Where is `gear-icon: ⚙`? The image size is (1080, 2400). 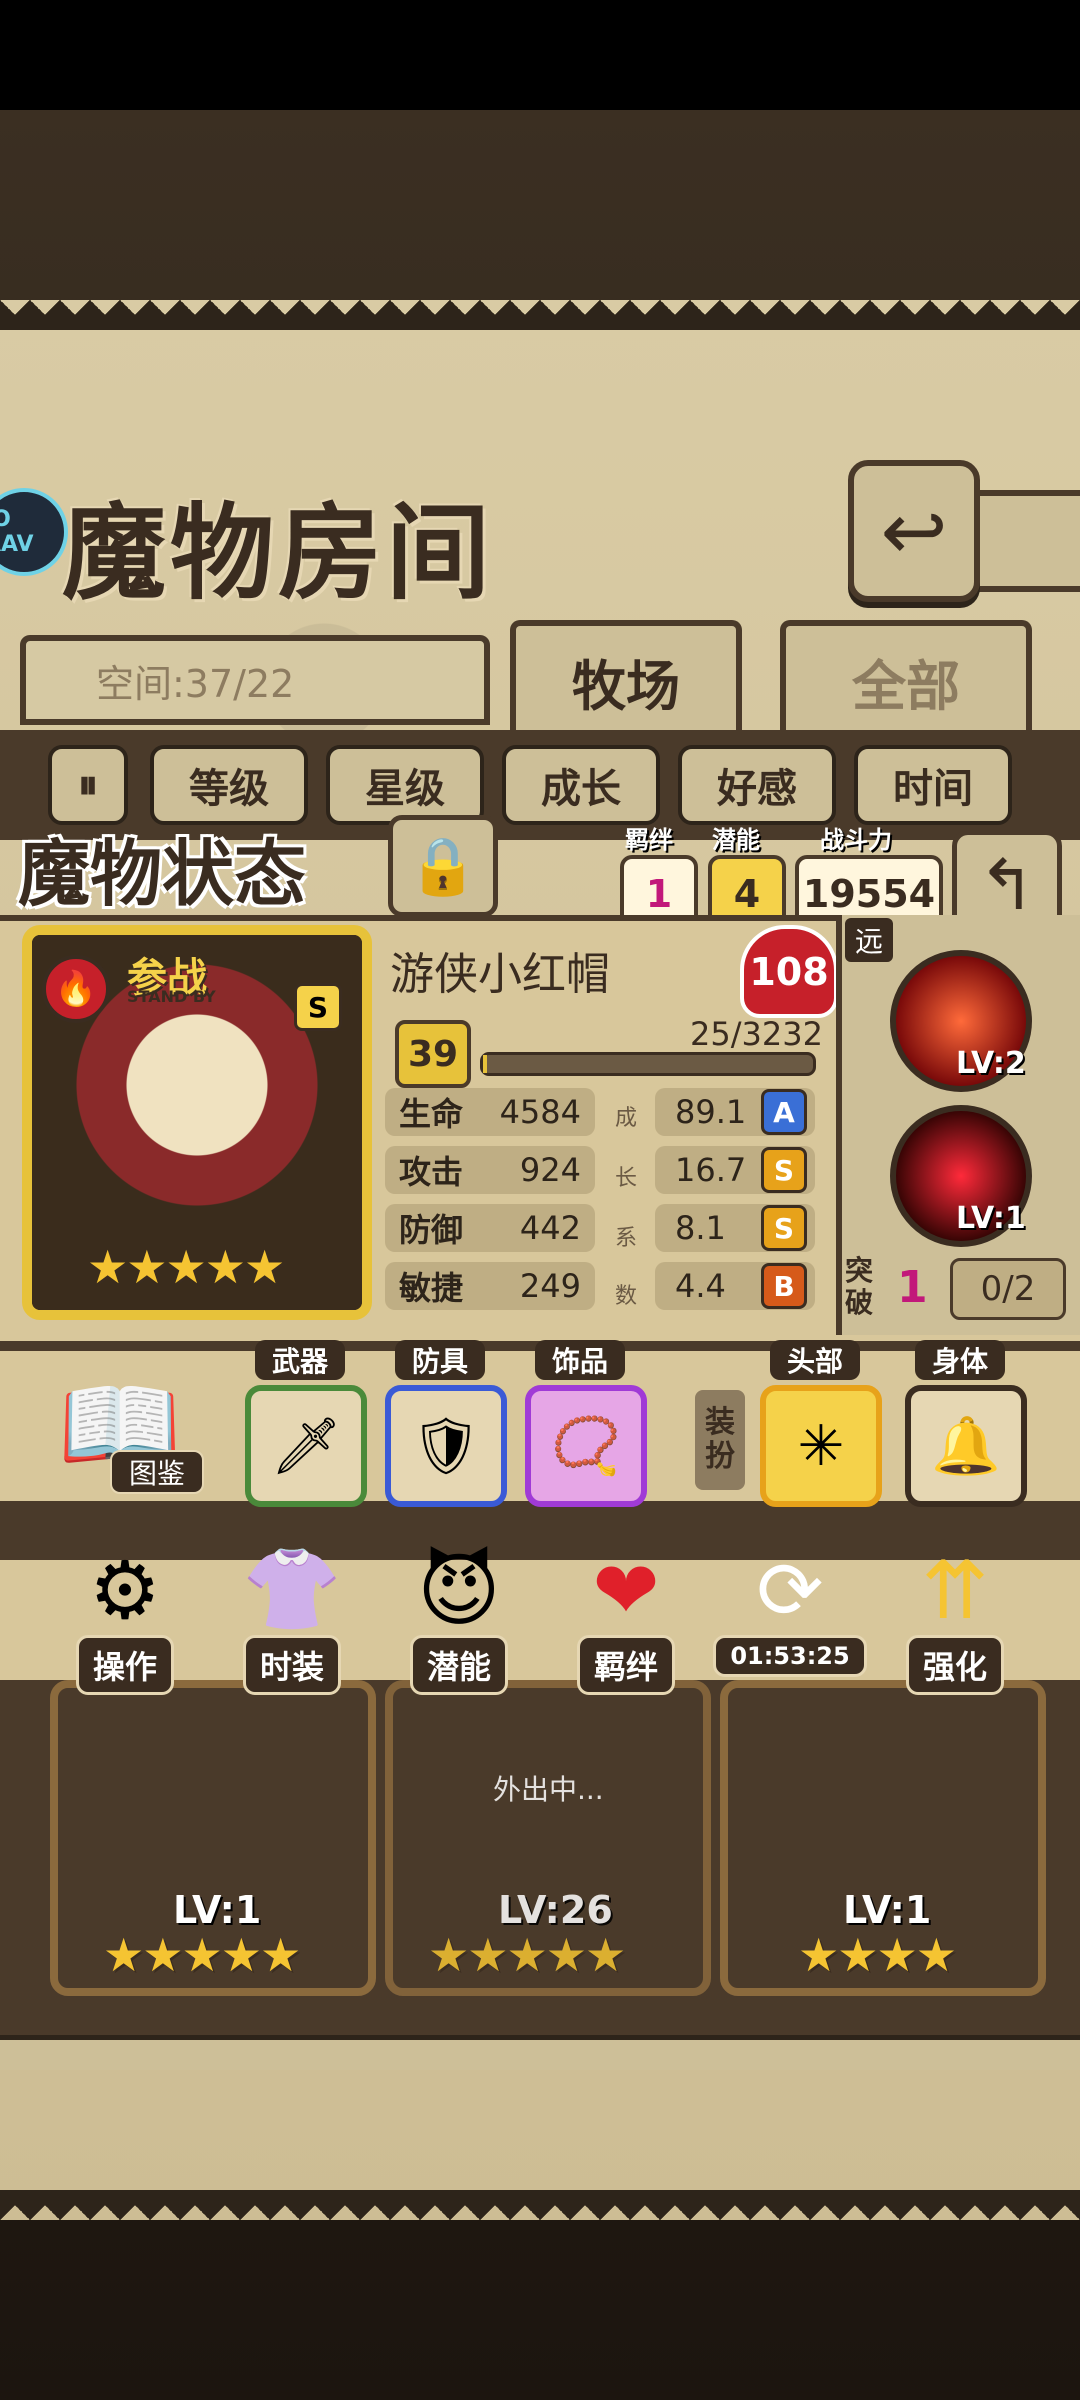 gear-icon: ⚙ is located at coordinates (125, 1590).